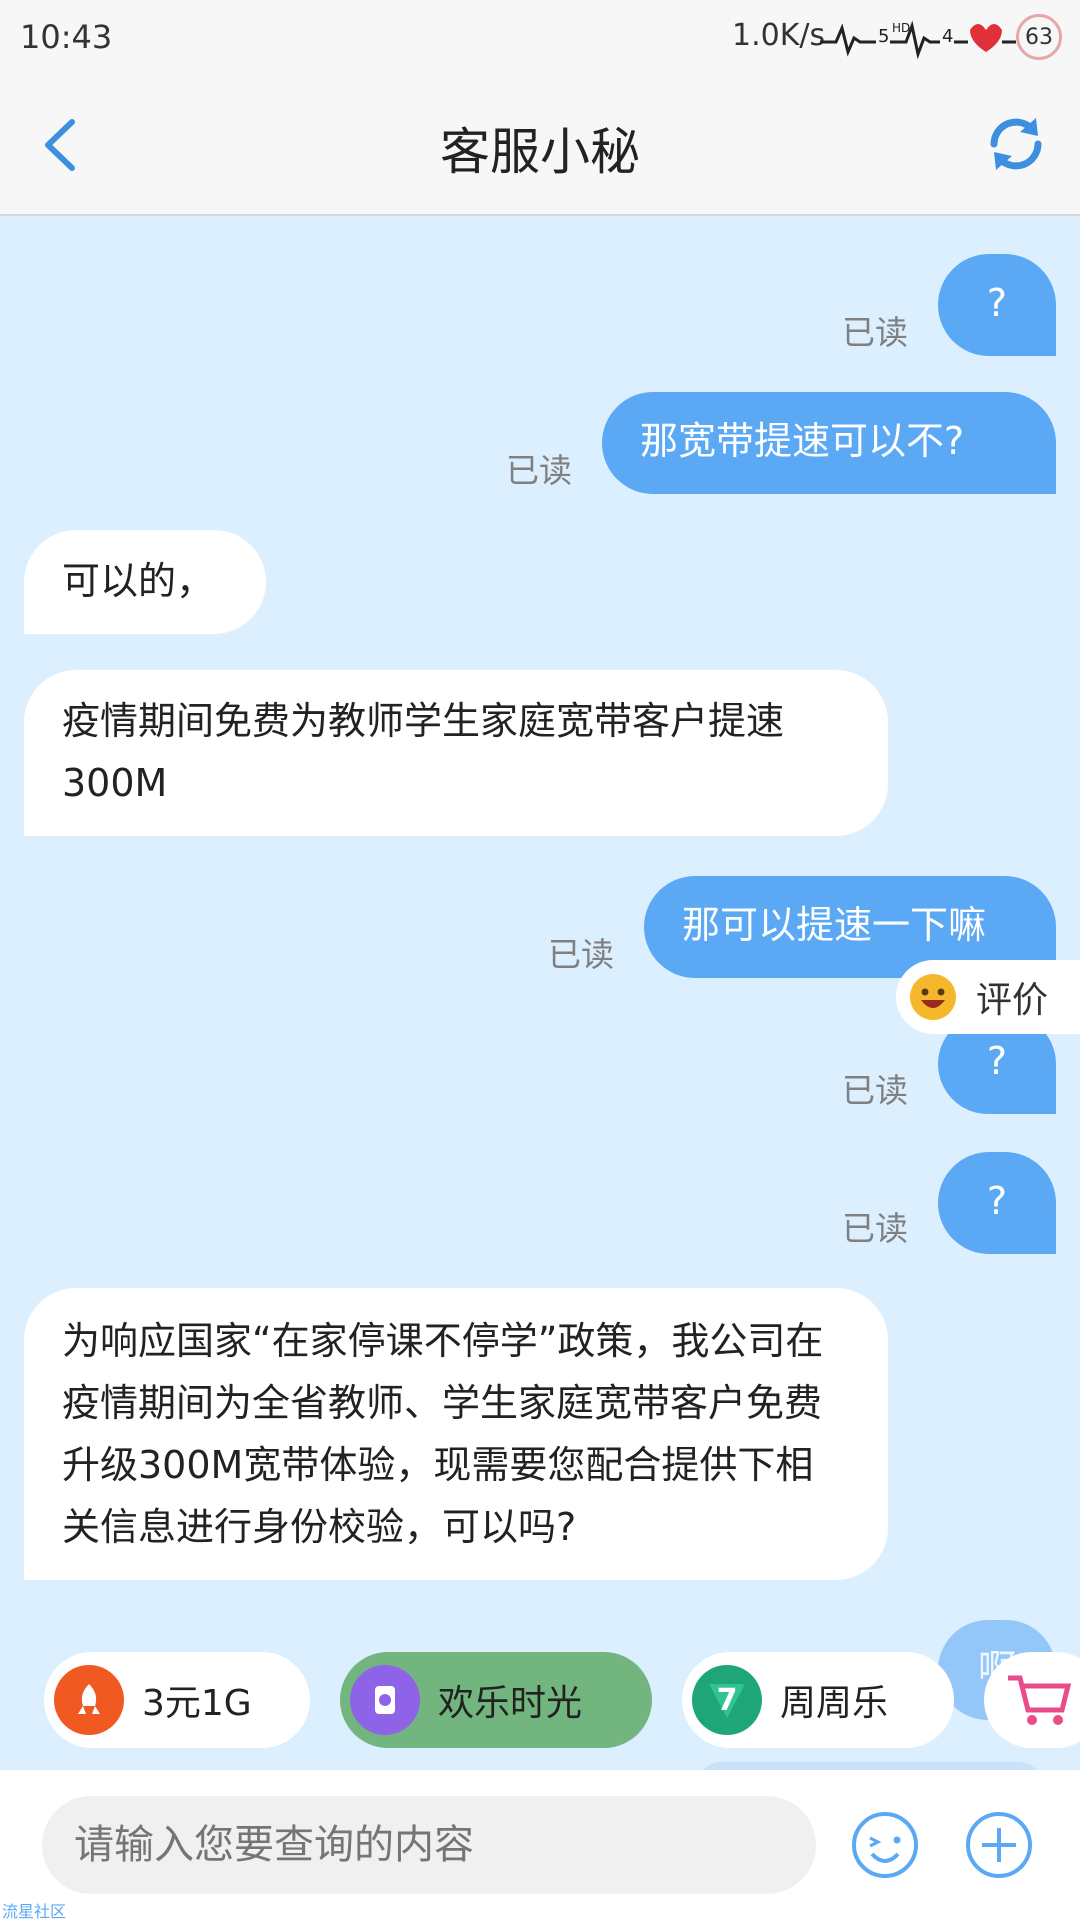 Image resolution: width=1080 pixels, height=1920 pixels. I want to click on emoji-icon, so click(885, 1845).